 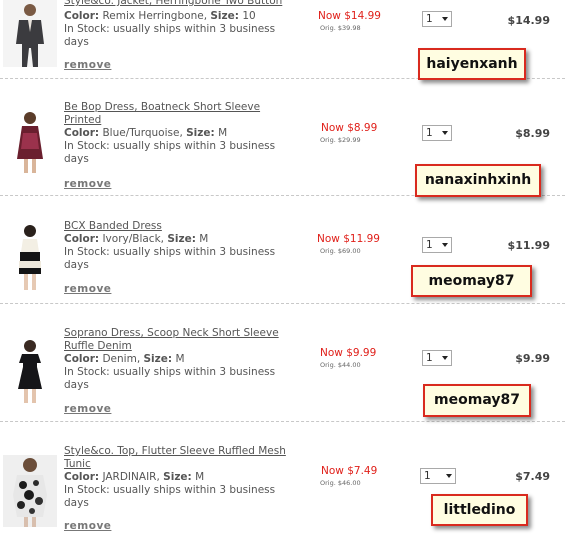 I want to click on product-color-size: Color: Denim, Size: M, so click(x=124, y=359).